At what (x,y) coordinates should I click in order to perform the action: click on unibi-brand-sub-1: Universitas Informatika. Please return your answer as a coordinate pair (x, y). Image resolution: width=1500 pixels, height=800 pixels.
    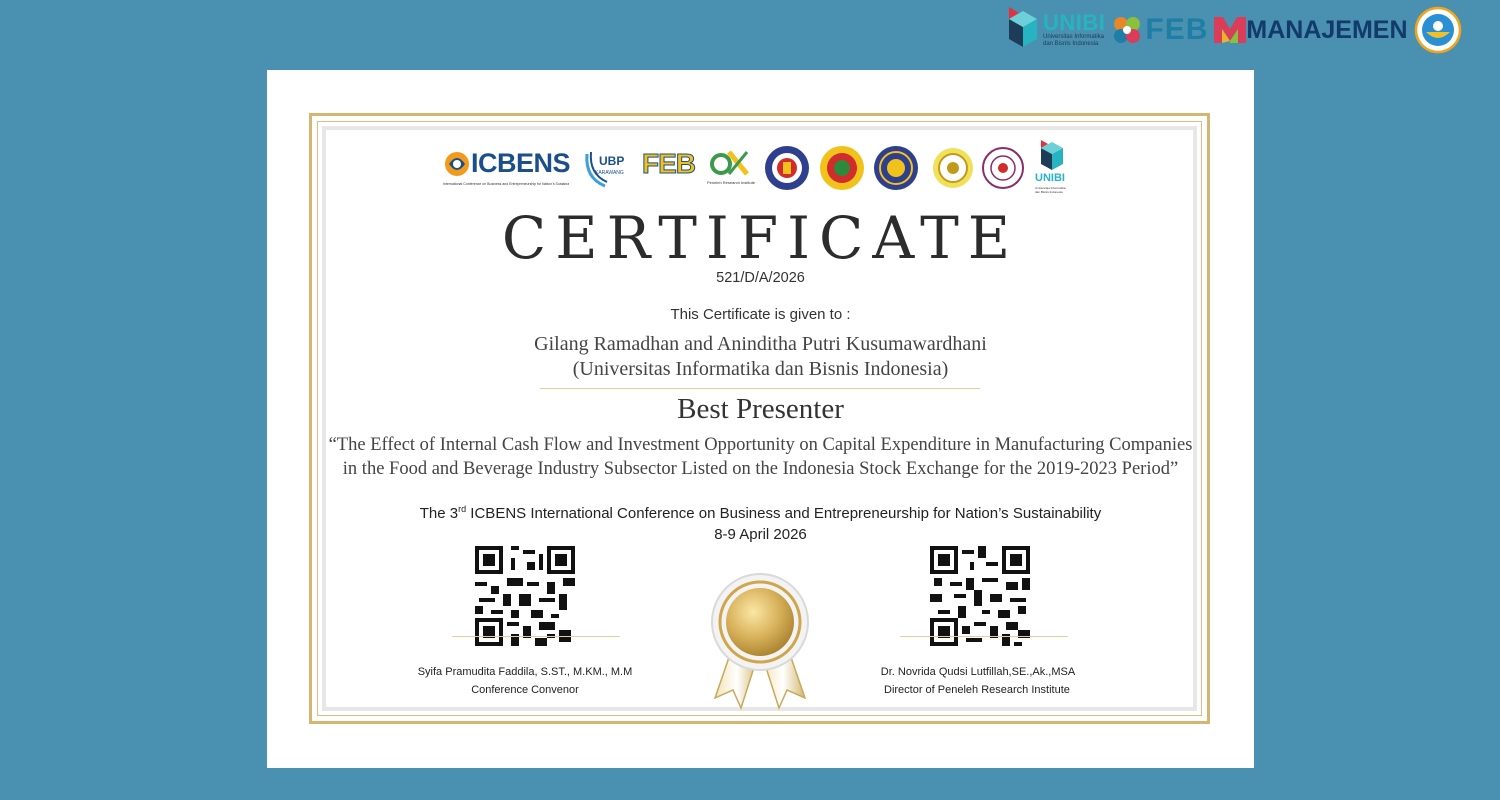
    Looking at the image, I should click on (1074, 37).